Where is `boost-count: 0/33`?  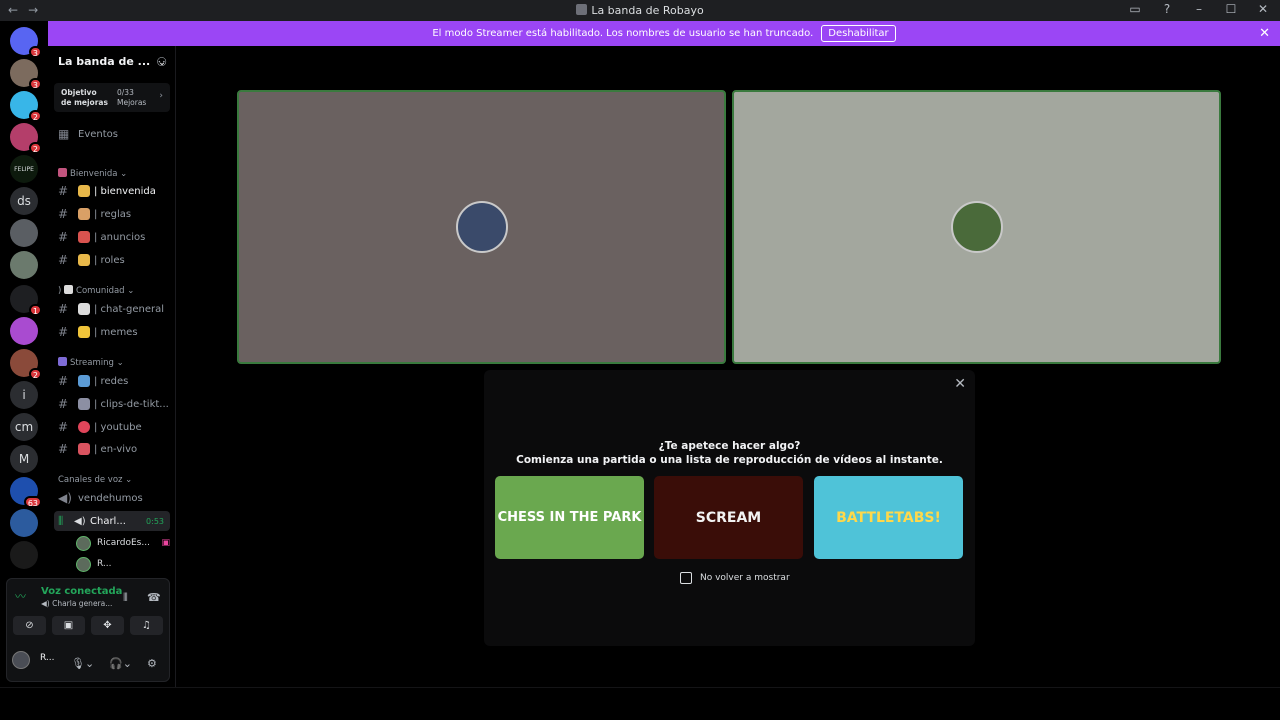
boost-count: 0/33 is located at coordinates (125, 92).